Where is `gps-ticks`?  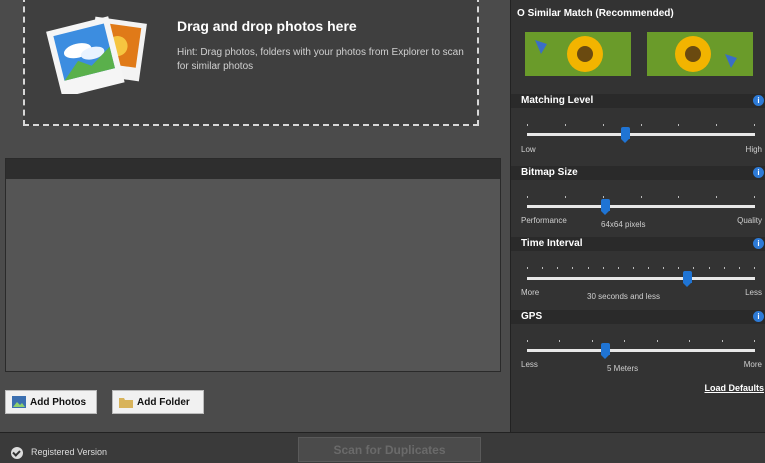 gps-ticks is located at coordinates (641, 341).